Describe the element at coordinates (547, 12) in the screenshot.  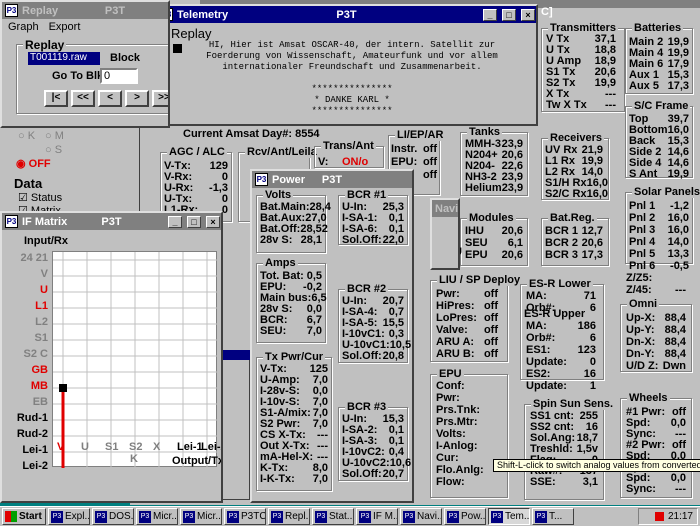
I see `c-prefix: C]` at that location.